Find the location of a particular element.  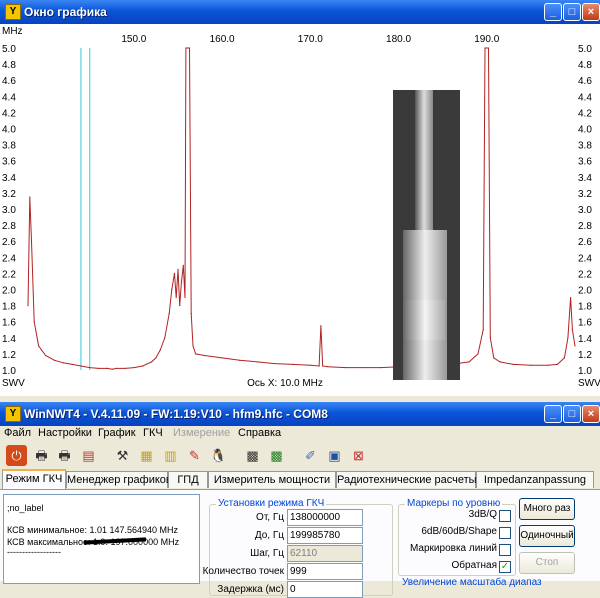

x-tick-label: 190.0 is located at coordinates (486, 39).